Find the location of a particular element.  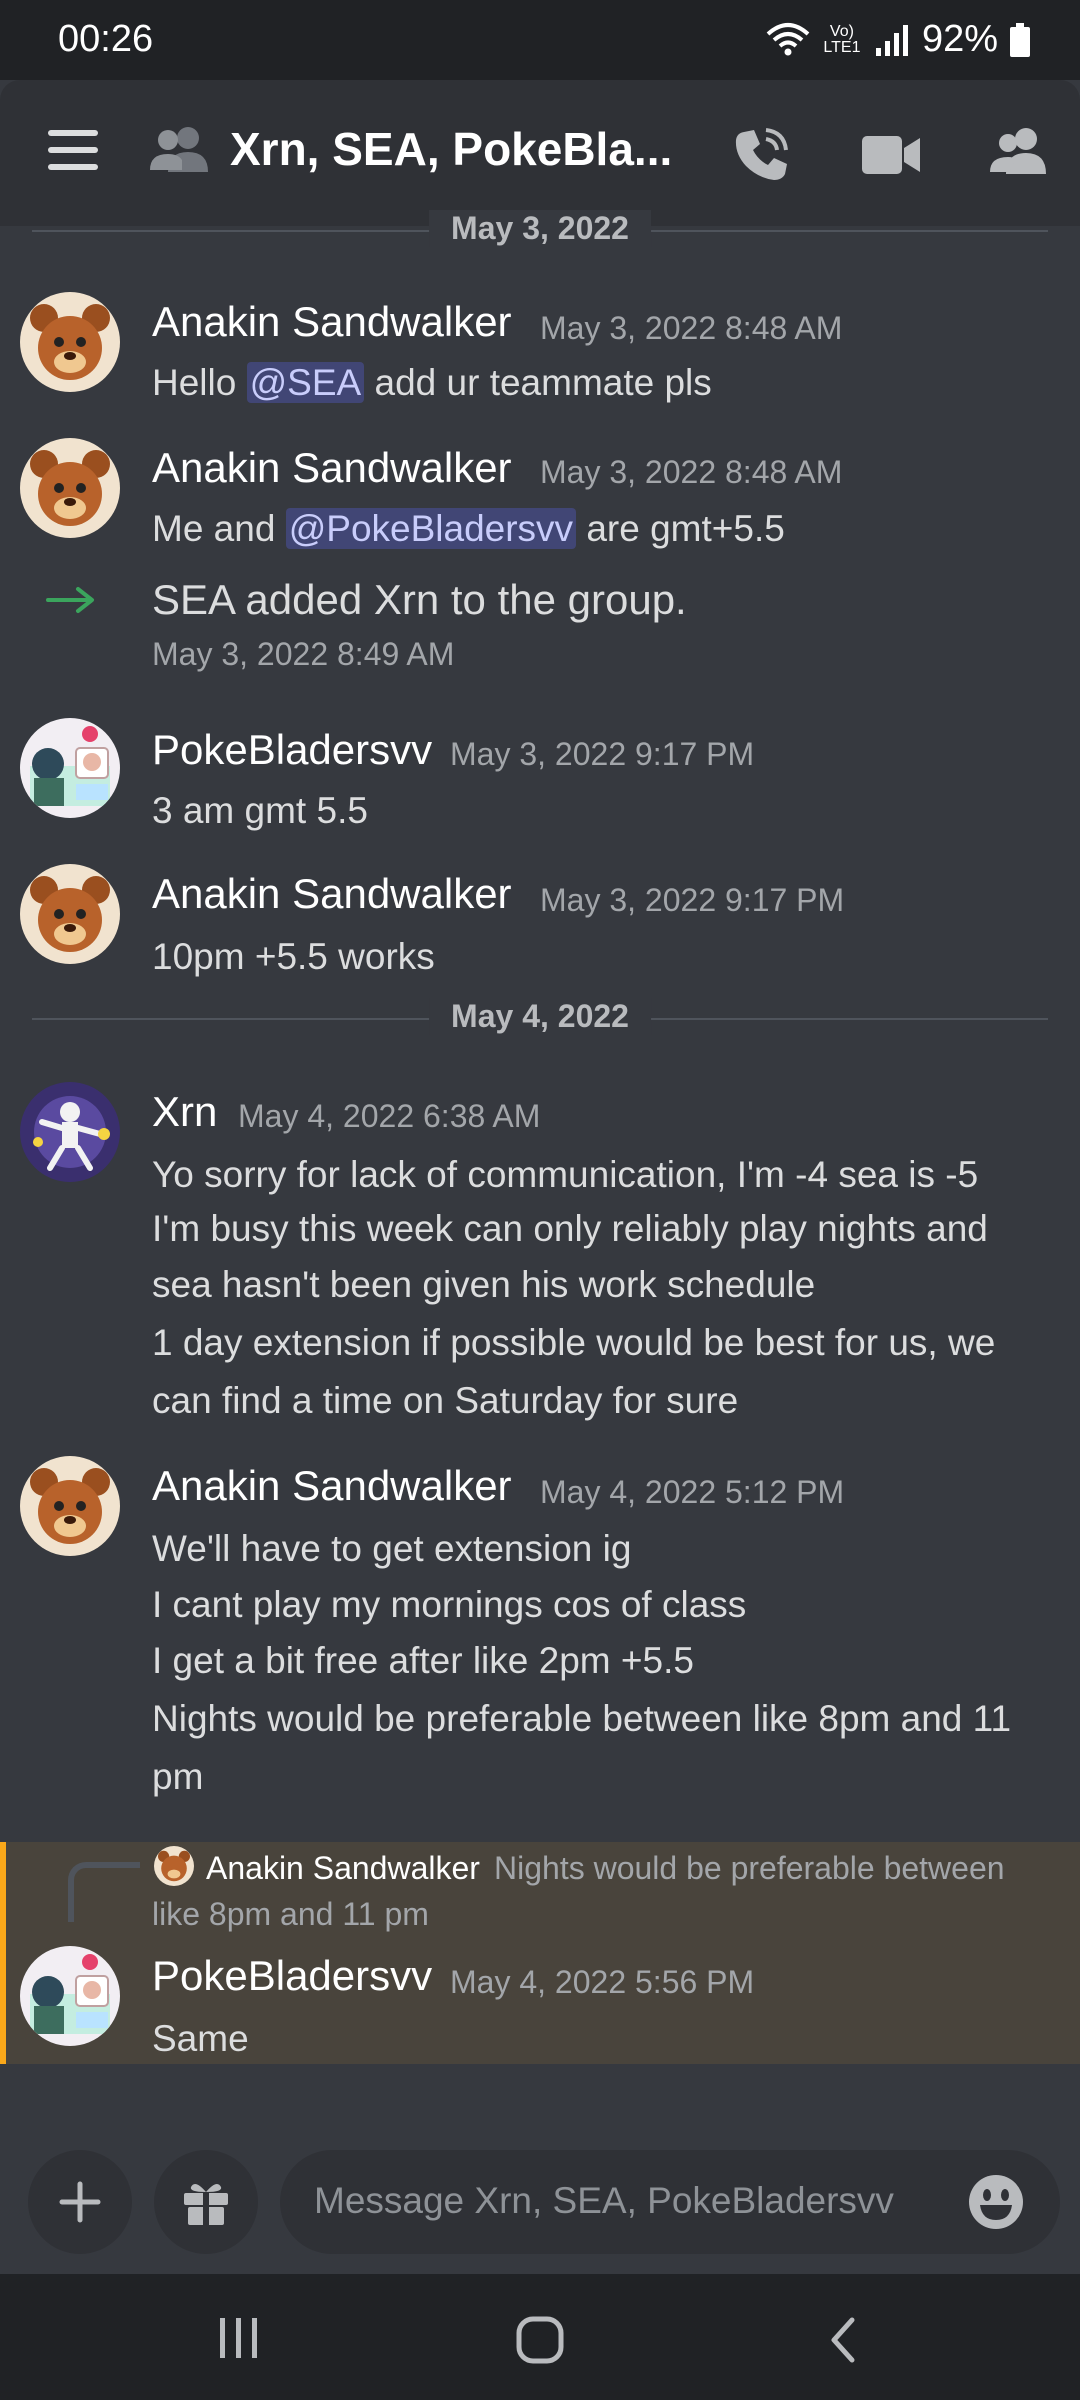

gift-icon is located at coordinates (206, 2204).